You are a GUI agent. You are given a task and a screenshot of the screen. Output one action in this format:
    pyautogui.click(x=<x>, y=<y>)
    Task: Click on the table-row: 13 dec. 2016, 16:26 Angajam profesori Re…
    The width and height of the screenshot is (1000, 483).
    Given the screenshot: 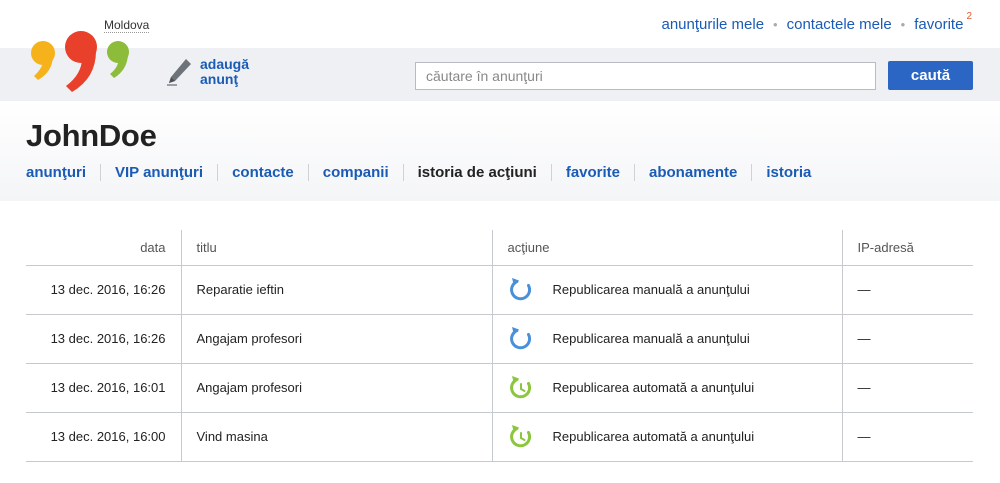 What is the action you would take?
    pyautogui.click(x=499, y=339)
    